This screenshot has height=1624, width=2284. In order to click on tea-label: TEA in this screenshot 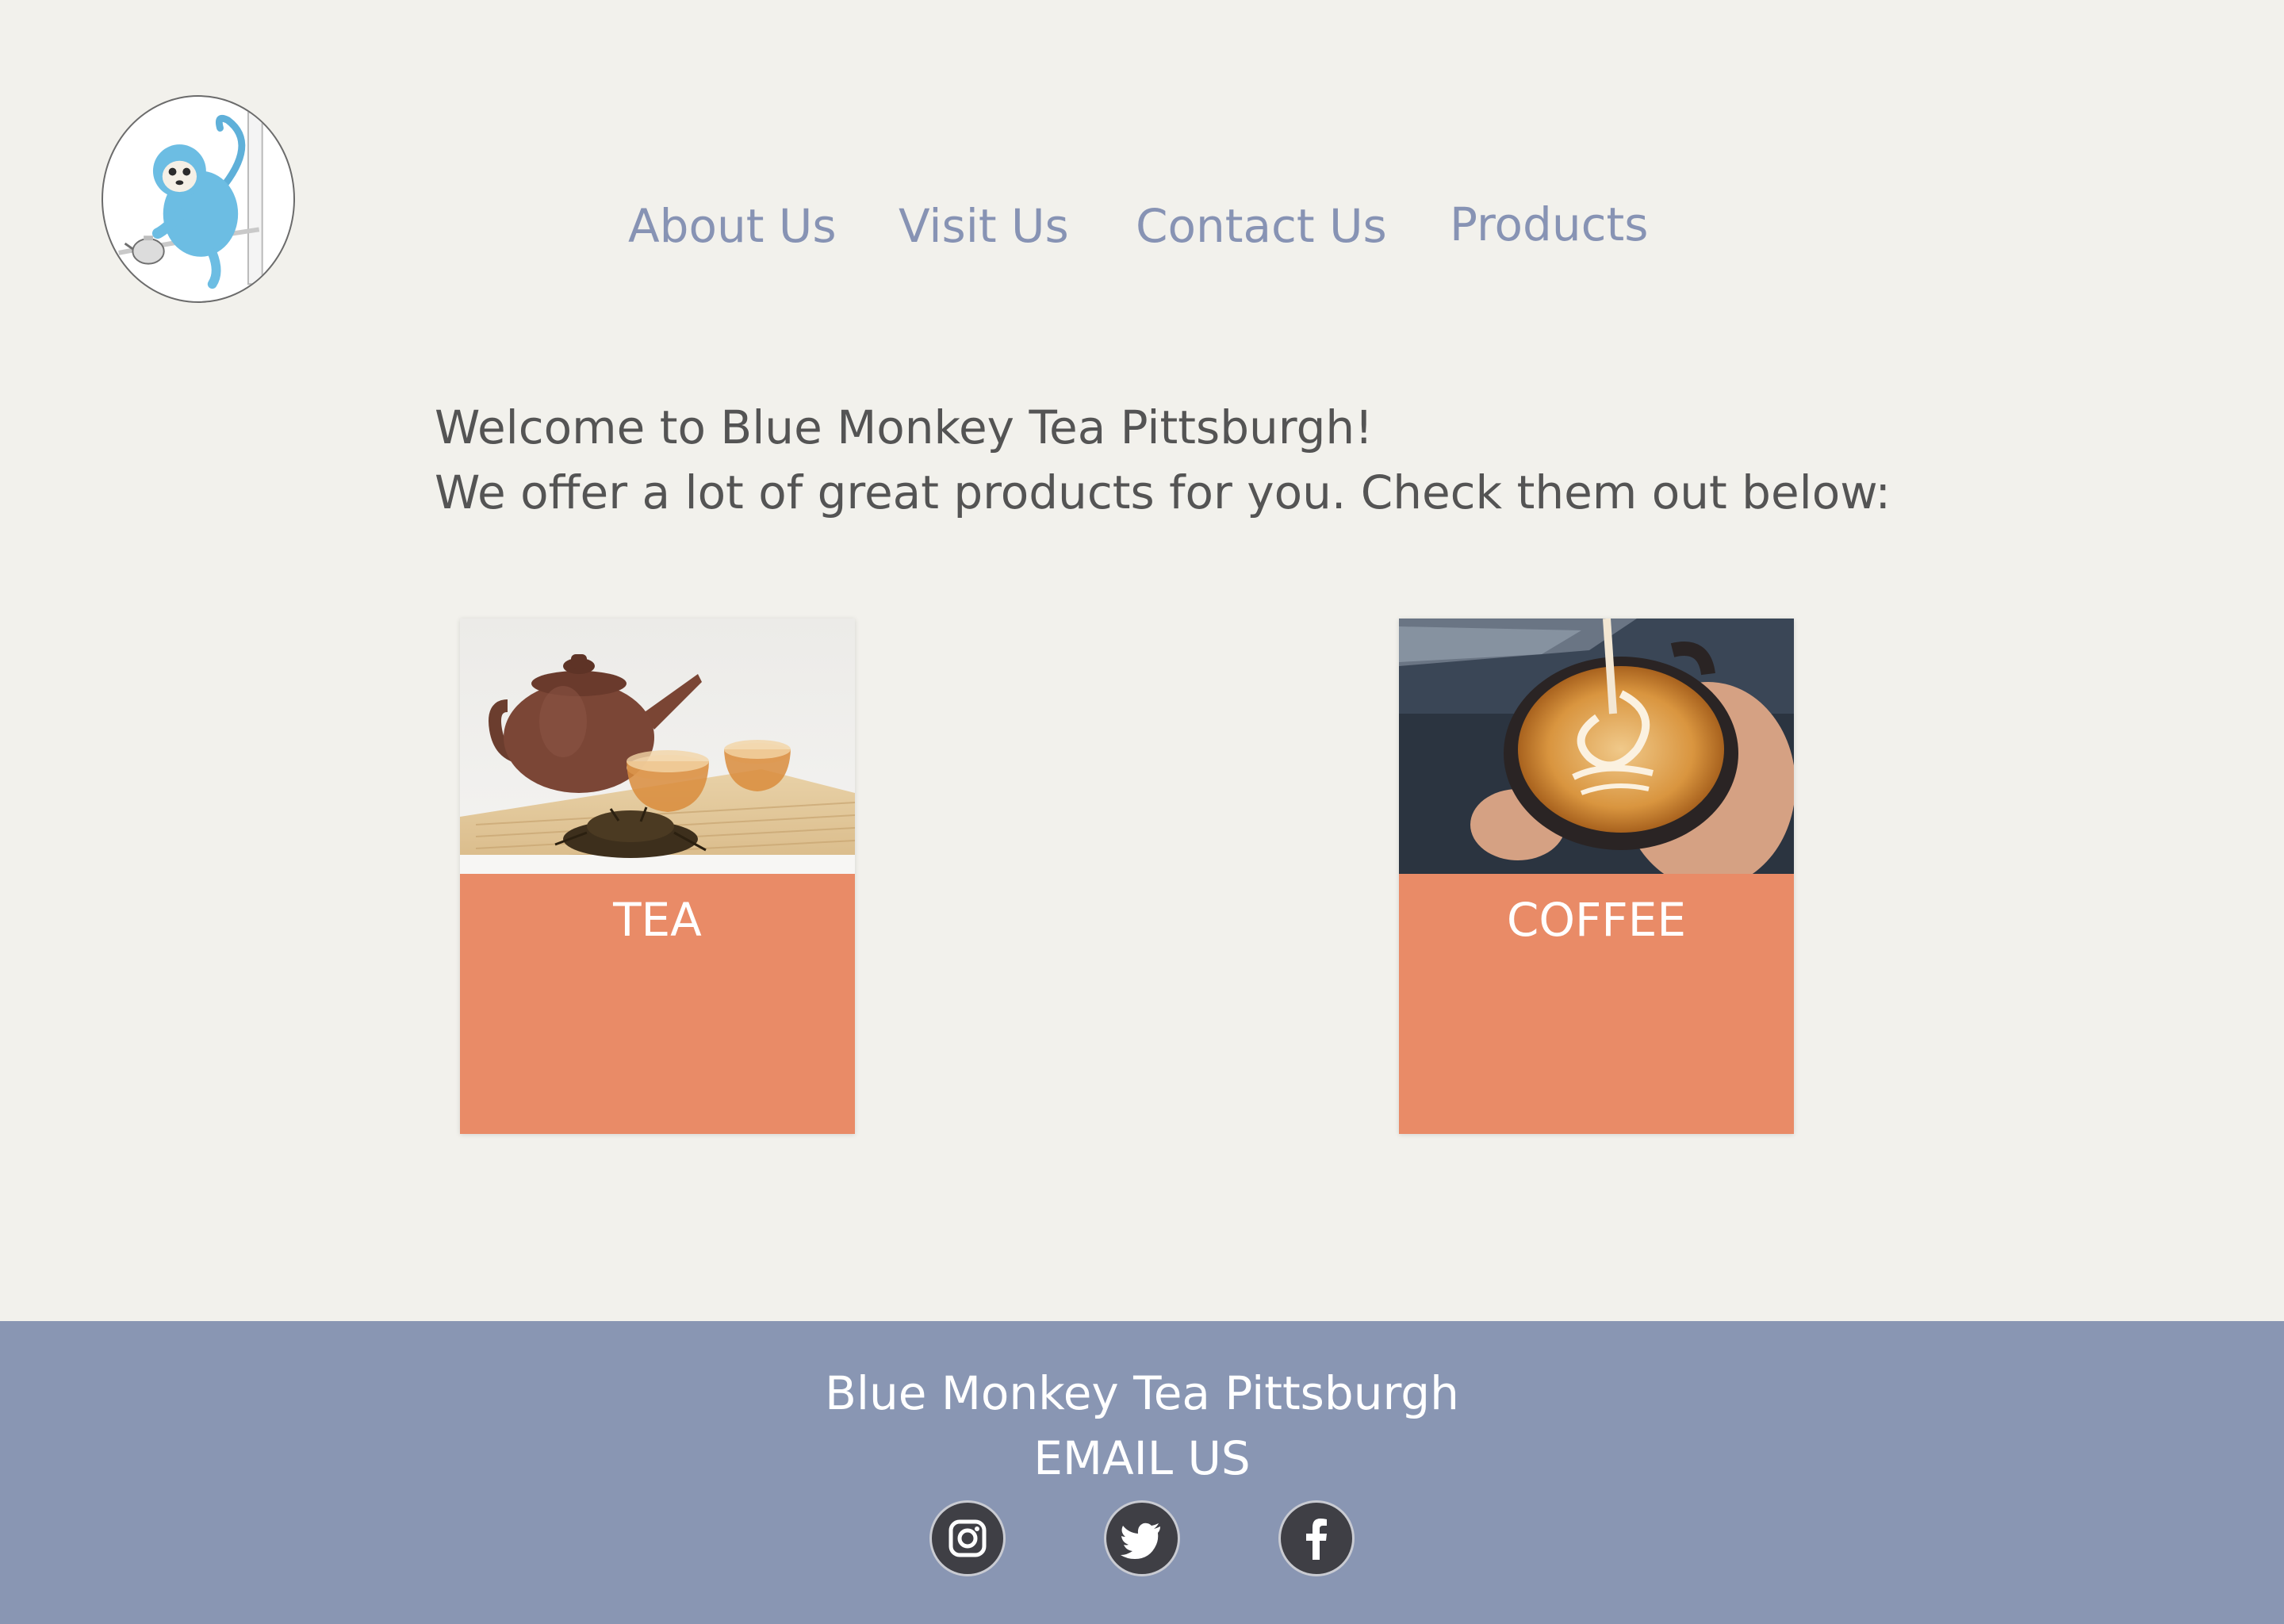, I will do `click(657, 920)`.